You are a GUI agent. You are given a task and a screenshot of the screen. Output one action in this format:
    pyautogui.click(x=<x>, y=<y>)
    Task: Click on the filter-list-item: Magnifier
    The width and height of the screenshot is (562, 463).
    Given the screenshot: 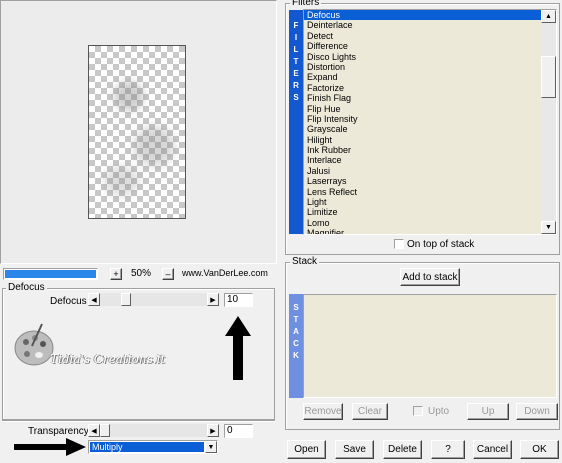 What is the action you would take?
    pyautogui.click(x=422, y=231)
    